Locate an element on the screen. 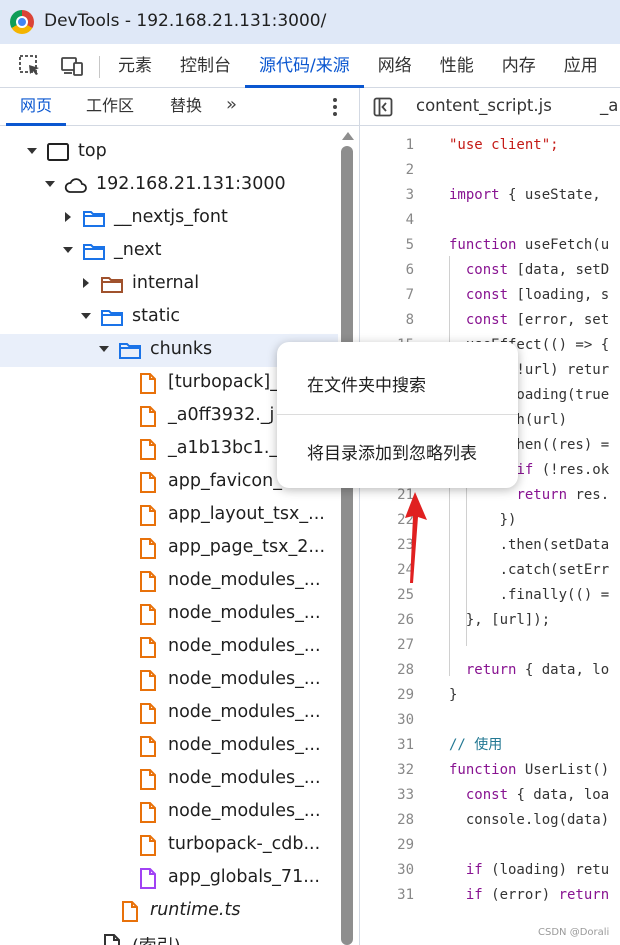  code-line: 5 function useFetch(u is located at coordinates (490, 245).